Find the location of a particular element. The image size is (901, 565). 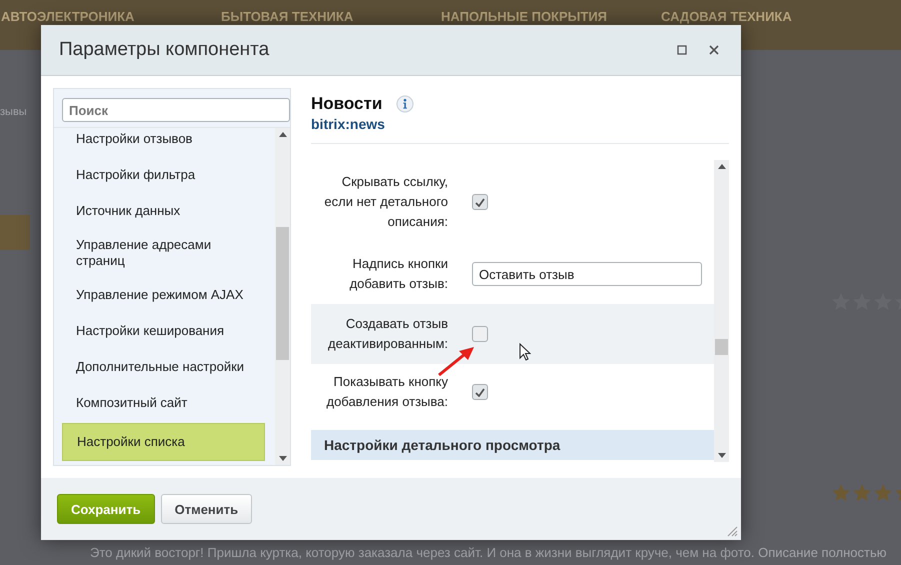

section-item: Управление режимом AJAX is located at coordinates (163, 295).